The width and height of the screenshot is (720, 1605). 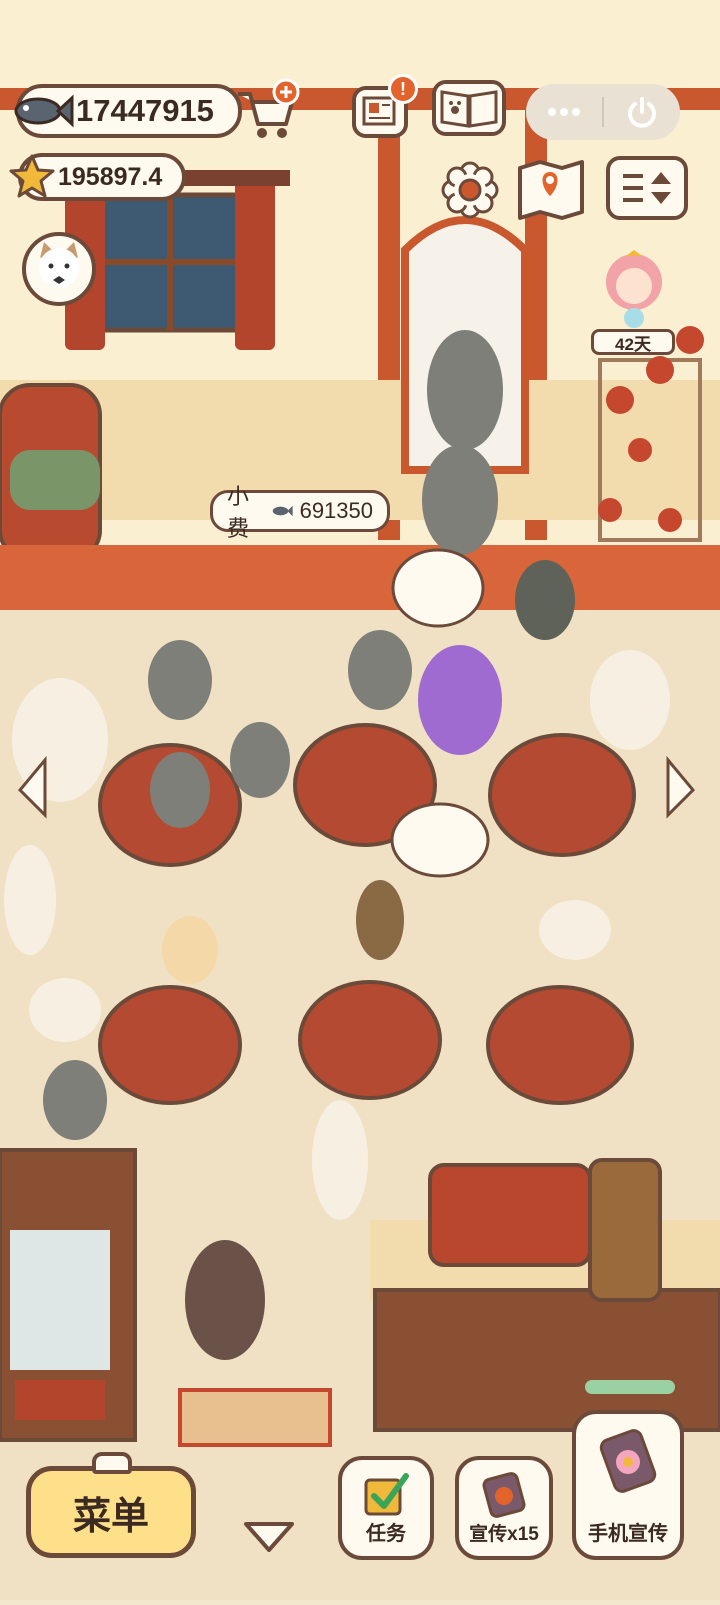 I want to click on tasks-button: 任务, so click(x=386, y=1508).